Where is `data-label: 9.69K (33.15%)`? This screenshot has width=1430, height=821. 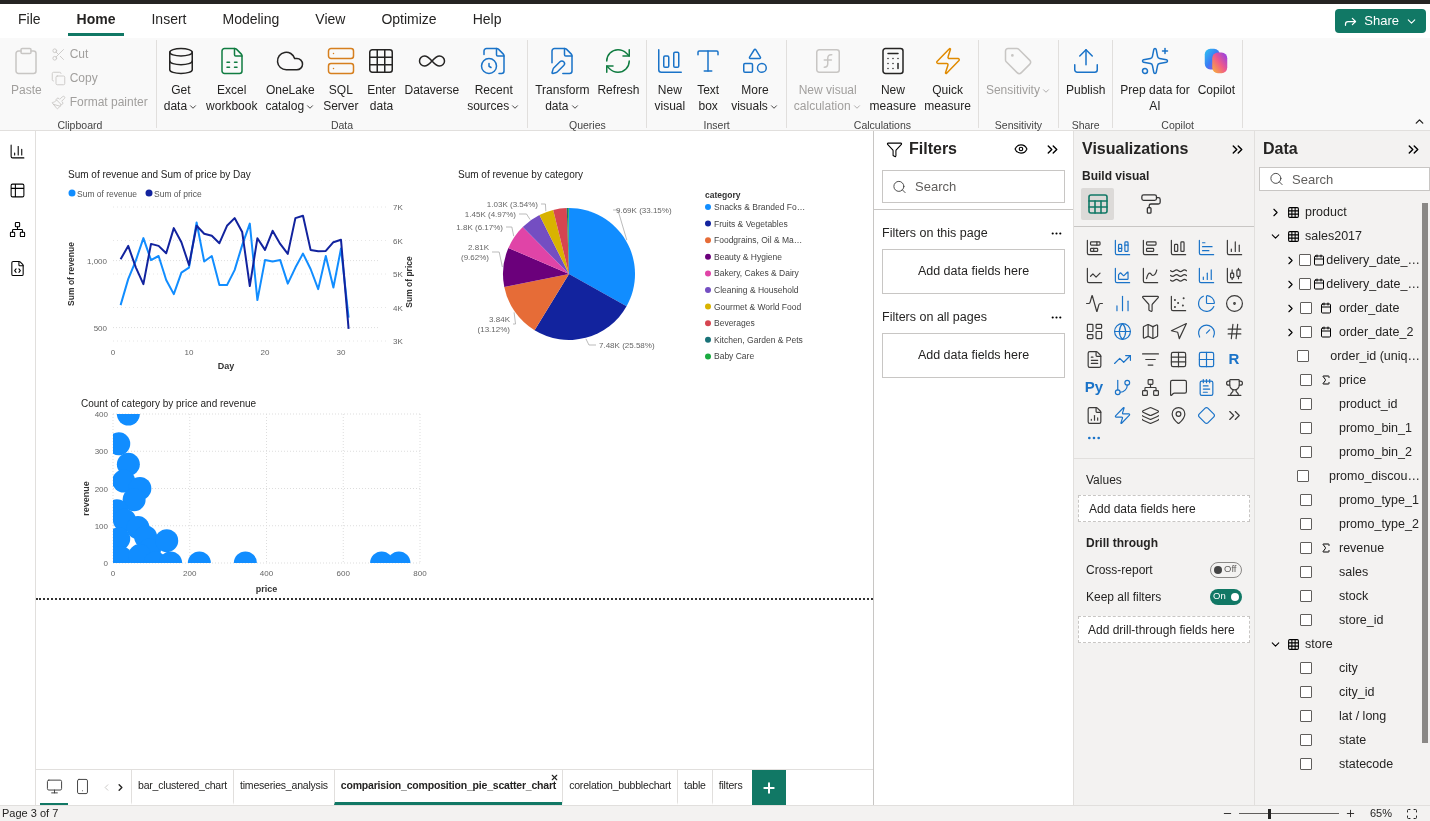
data-label: 9.69K (33.15%) is located at coordinates (644, 210).